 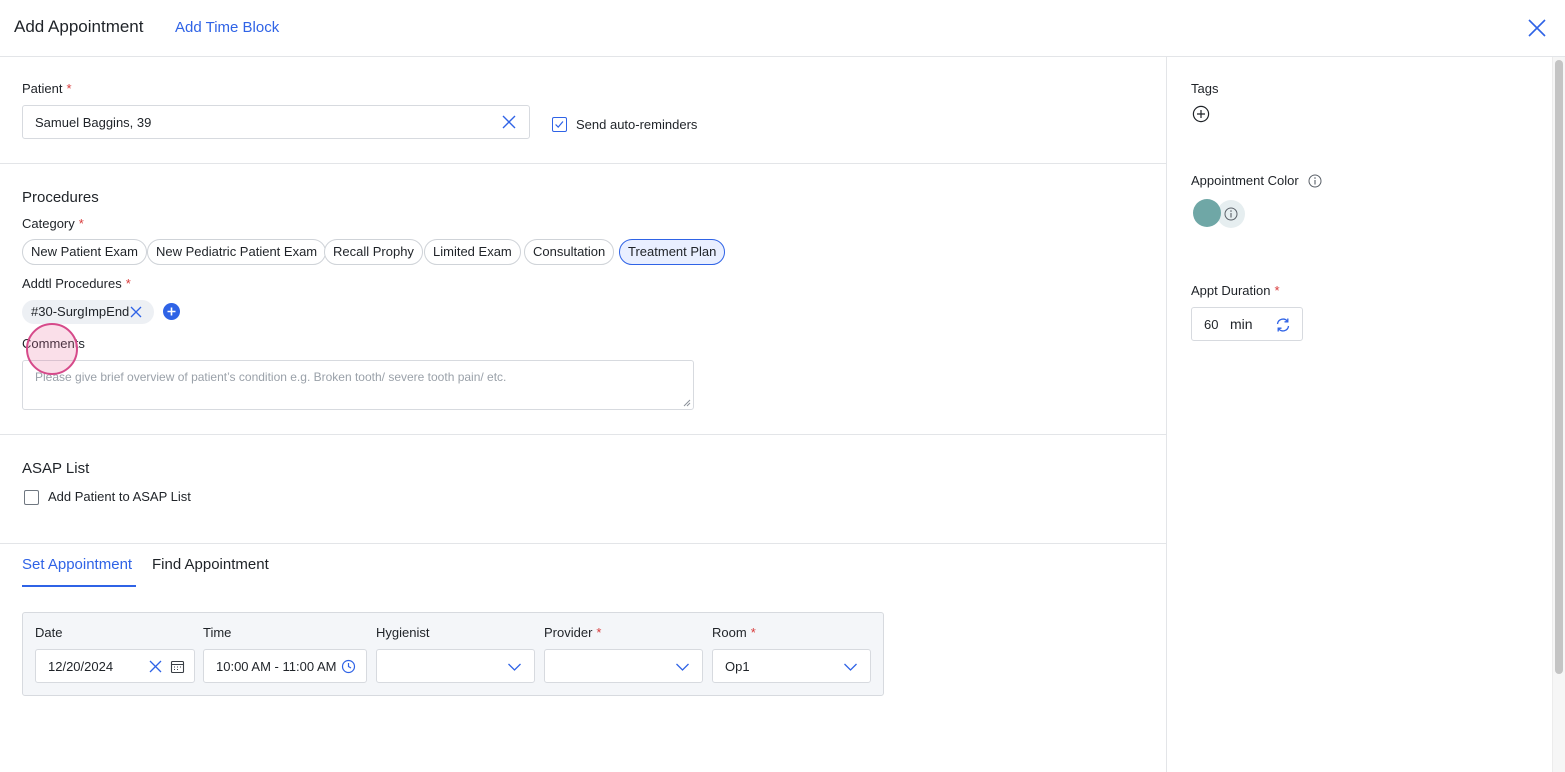 I want to click on calendar-icon, so click(x=177, y=666).